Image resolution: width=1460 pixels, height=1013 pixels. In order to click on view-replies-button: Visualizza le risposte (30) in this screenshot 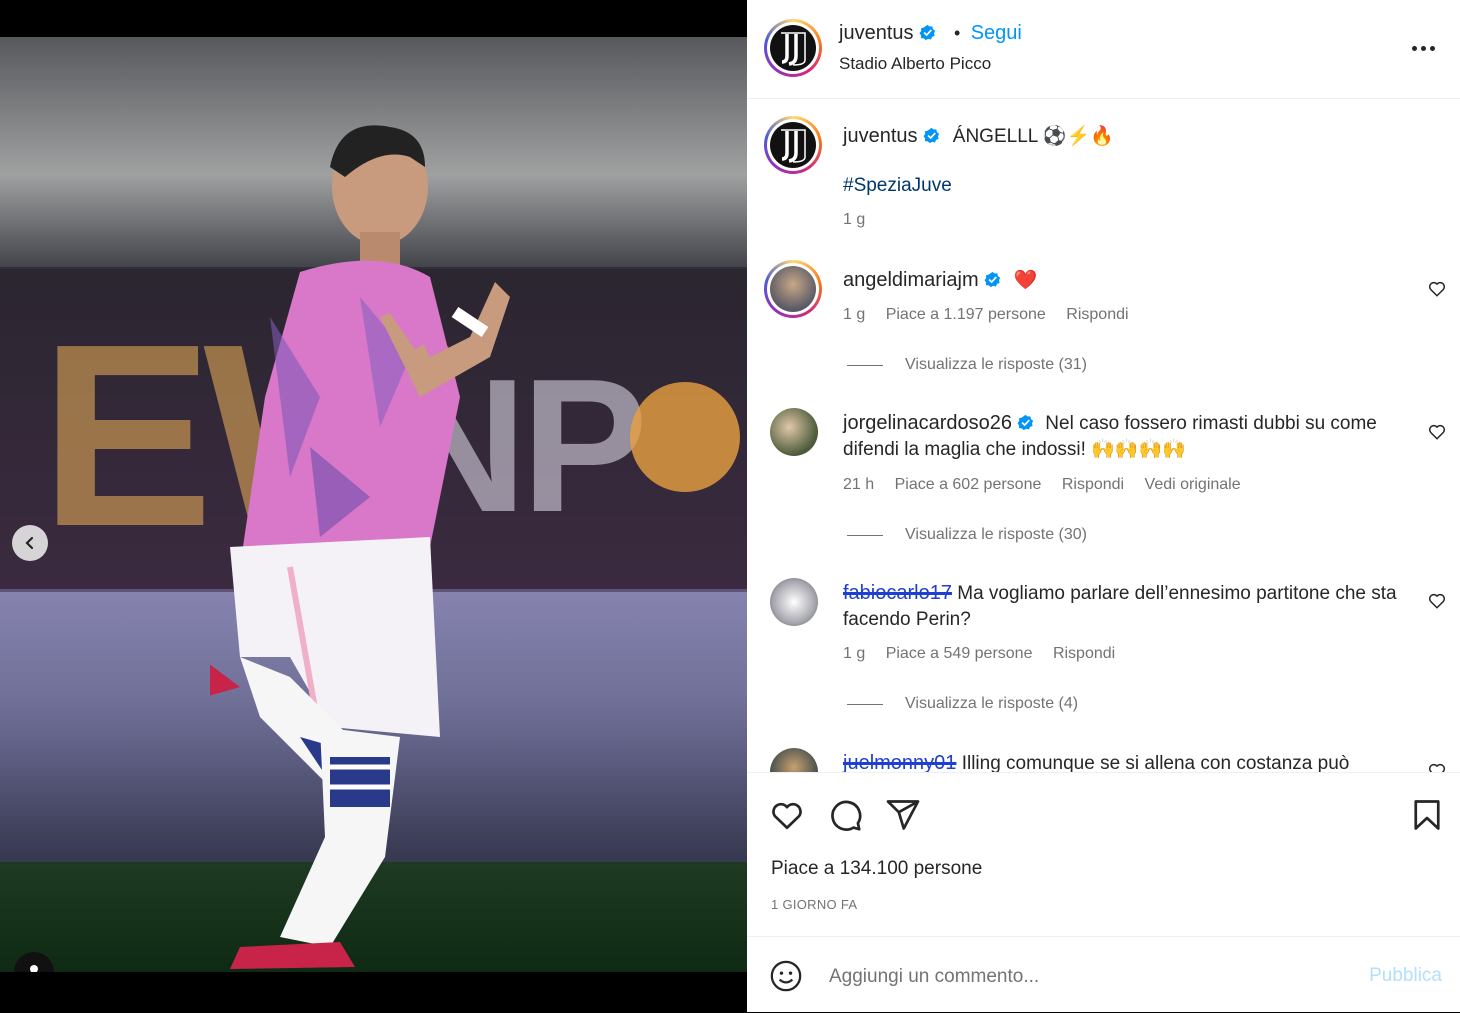, I will do `click(967, 535)`.